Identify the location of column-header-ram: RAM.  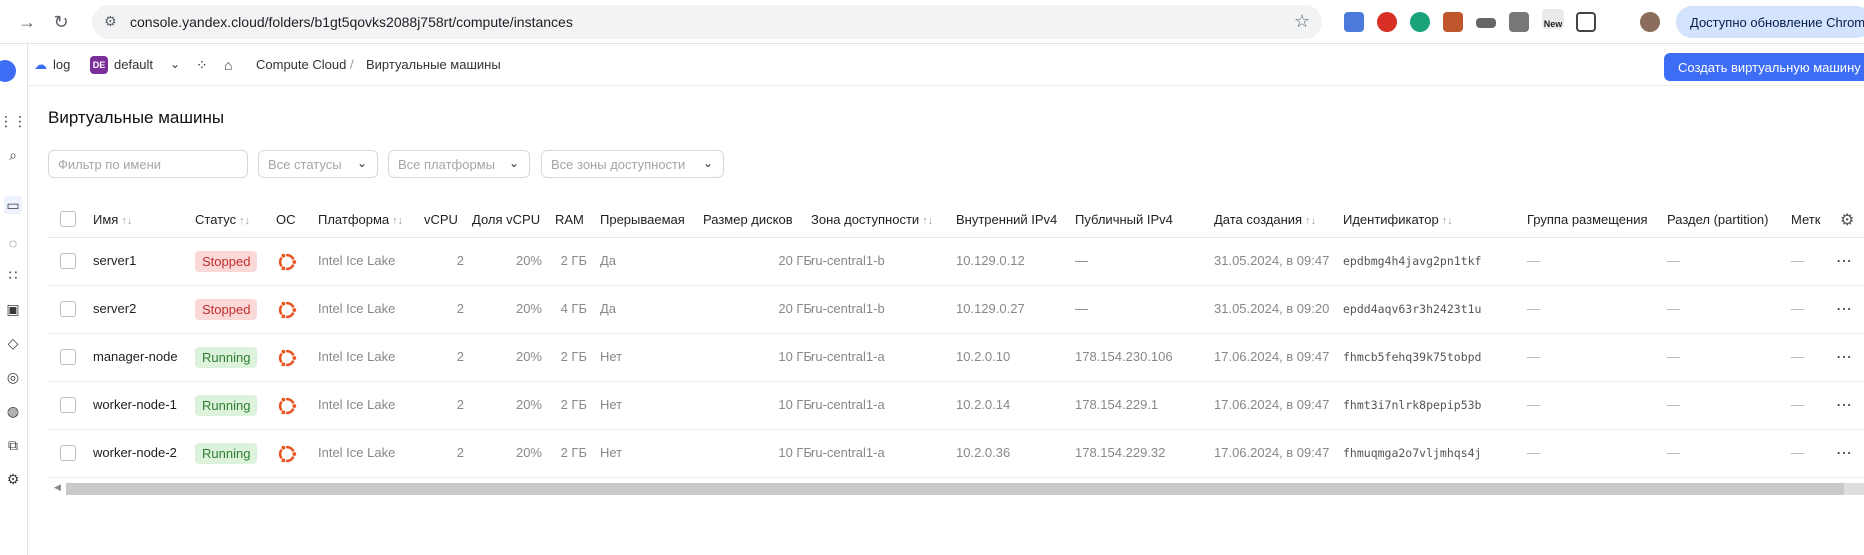
(569, 219).